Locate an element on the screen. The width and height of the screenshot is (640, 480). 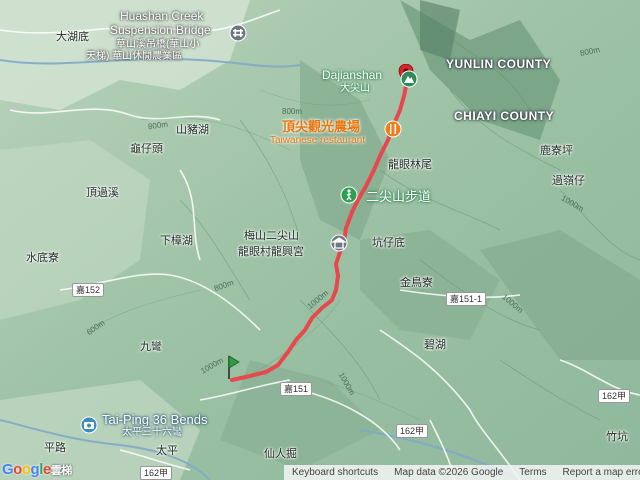
contour-label: 800m is located at coordinates (292, 111).